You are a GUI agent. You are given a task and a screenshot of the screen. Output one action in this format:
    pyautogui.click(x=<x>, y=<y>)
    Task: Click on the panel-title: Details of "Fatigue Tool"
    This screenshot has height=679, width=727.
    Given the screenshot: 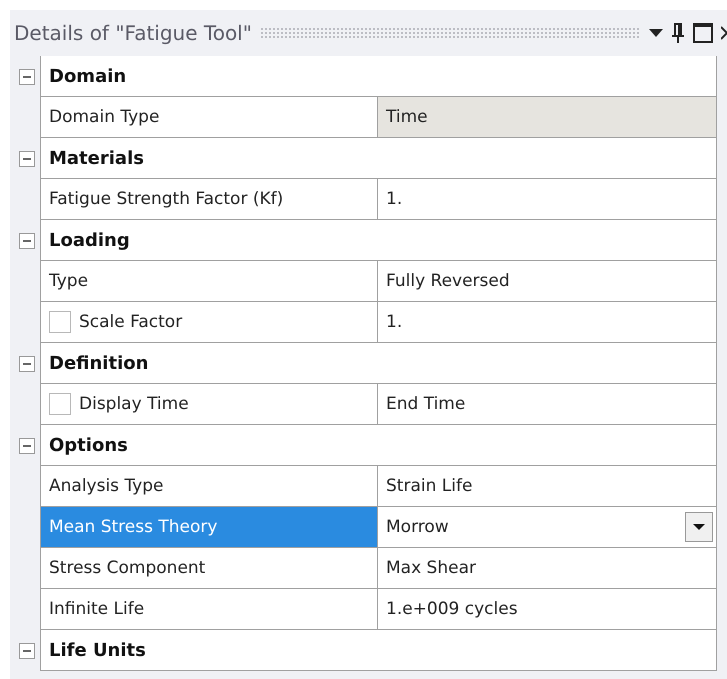 What is the action you would take?
    pyautogui.click(x=133, y=33)
    